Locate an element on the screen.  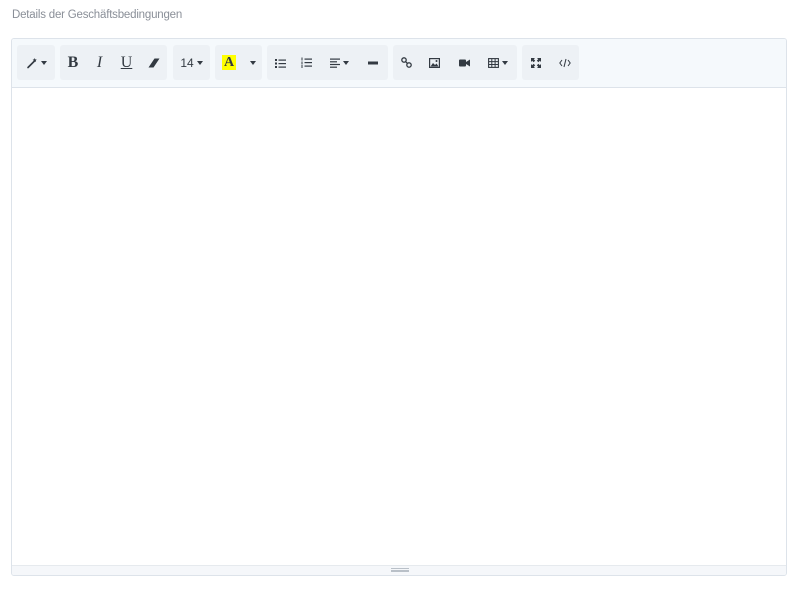
italic-button: I is located at coordinates (99, 62).